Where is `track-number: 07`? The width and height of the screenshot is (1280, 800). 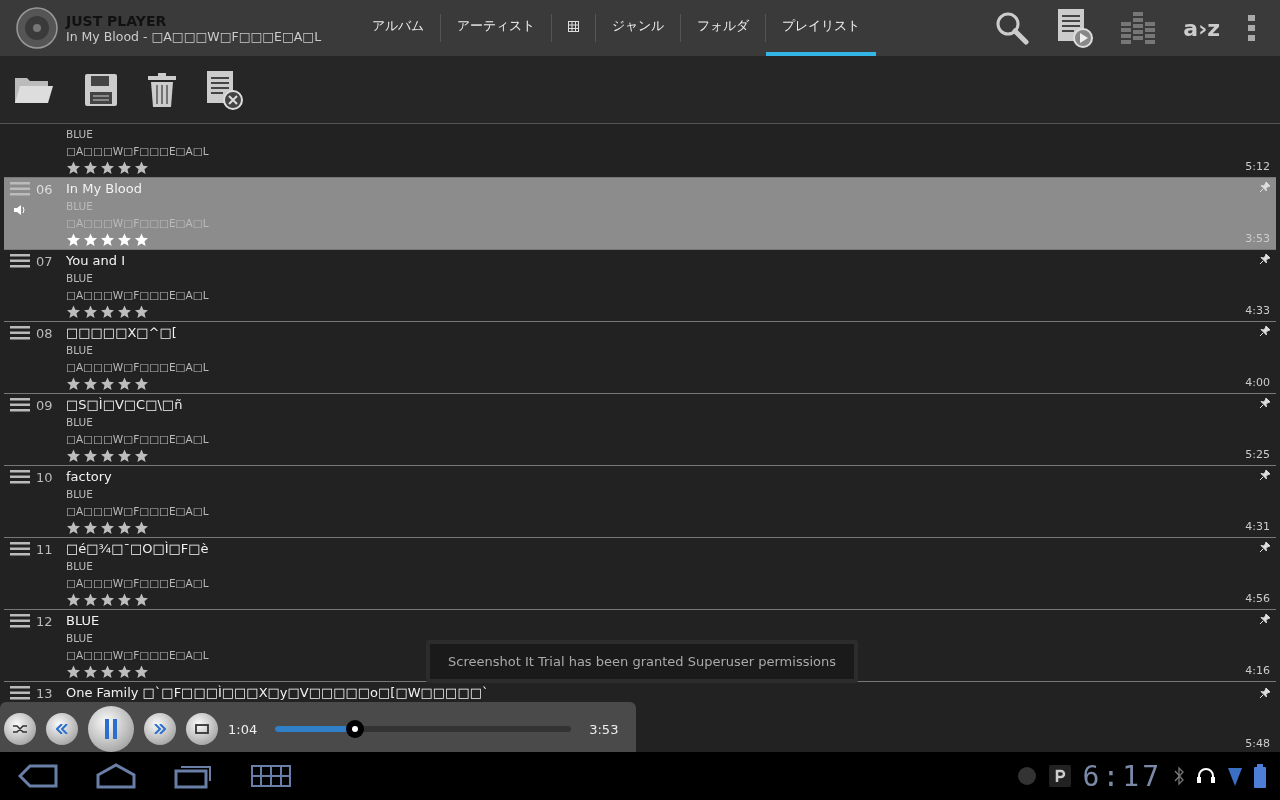
track-number: 07 is located at coordinates (44, 262).